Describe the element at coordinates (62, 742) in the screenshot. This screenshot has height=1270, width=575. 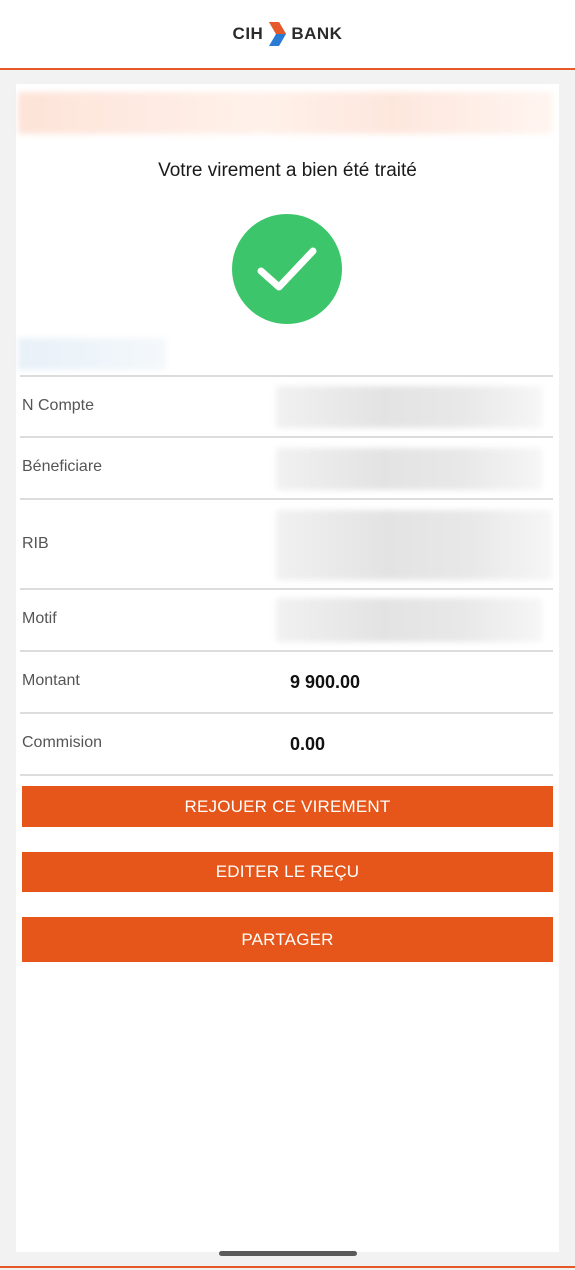
I see `commission-label: Commision` at that location.